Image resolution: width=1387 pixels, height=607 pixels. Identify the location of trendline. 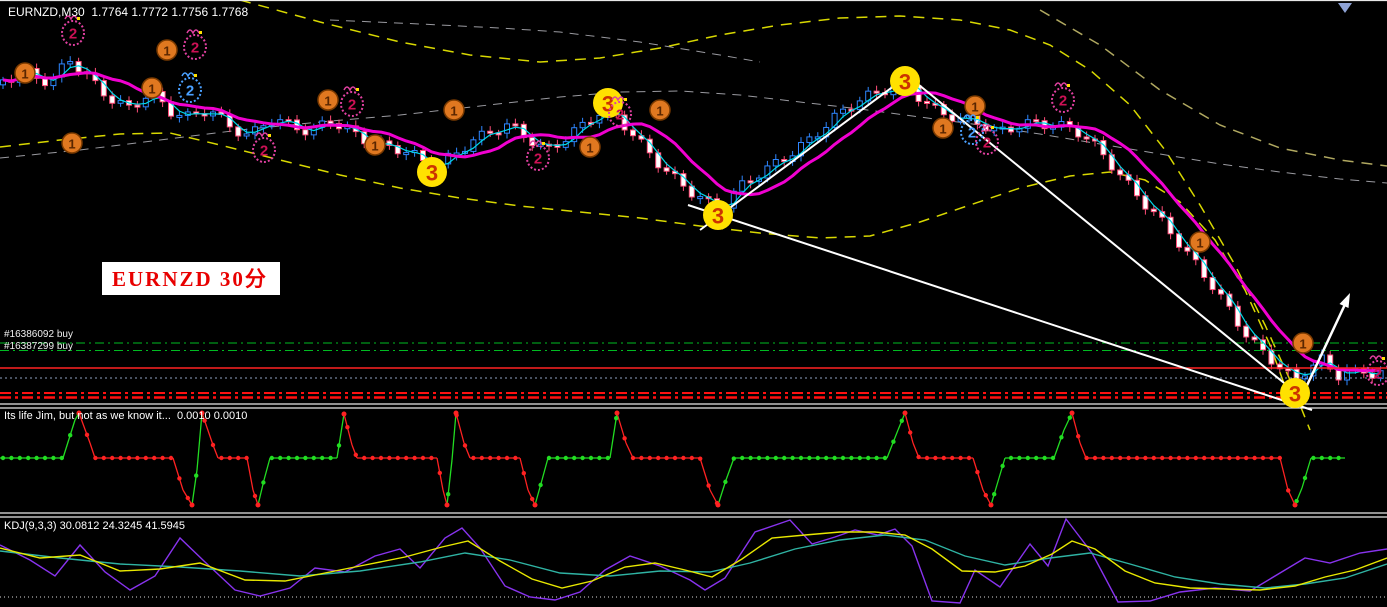
(805, 152).